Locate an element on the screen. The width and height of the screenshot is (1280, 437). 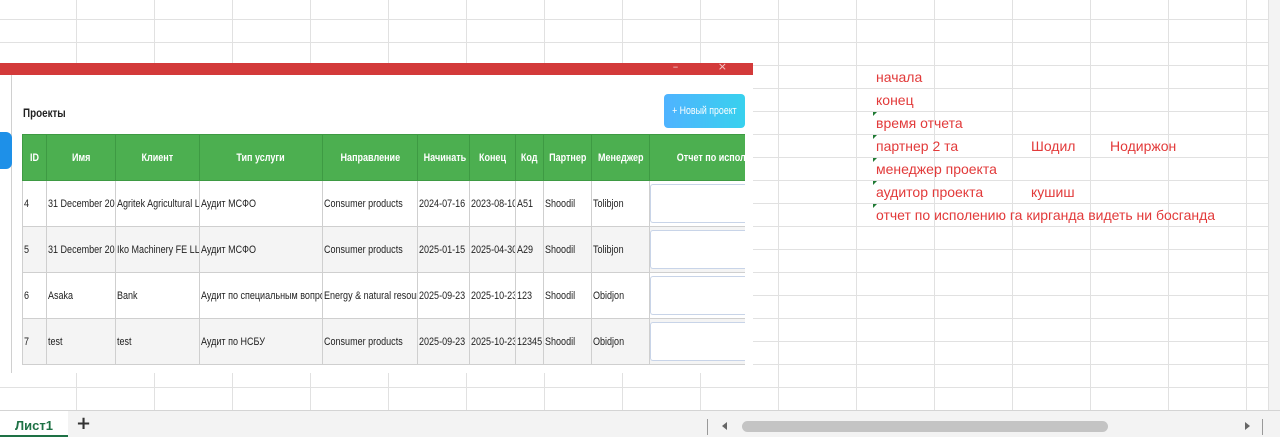
left-sidebar-strip is located at coordinates (6, 224).